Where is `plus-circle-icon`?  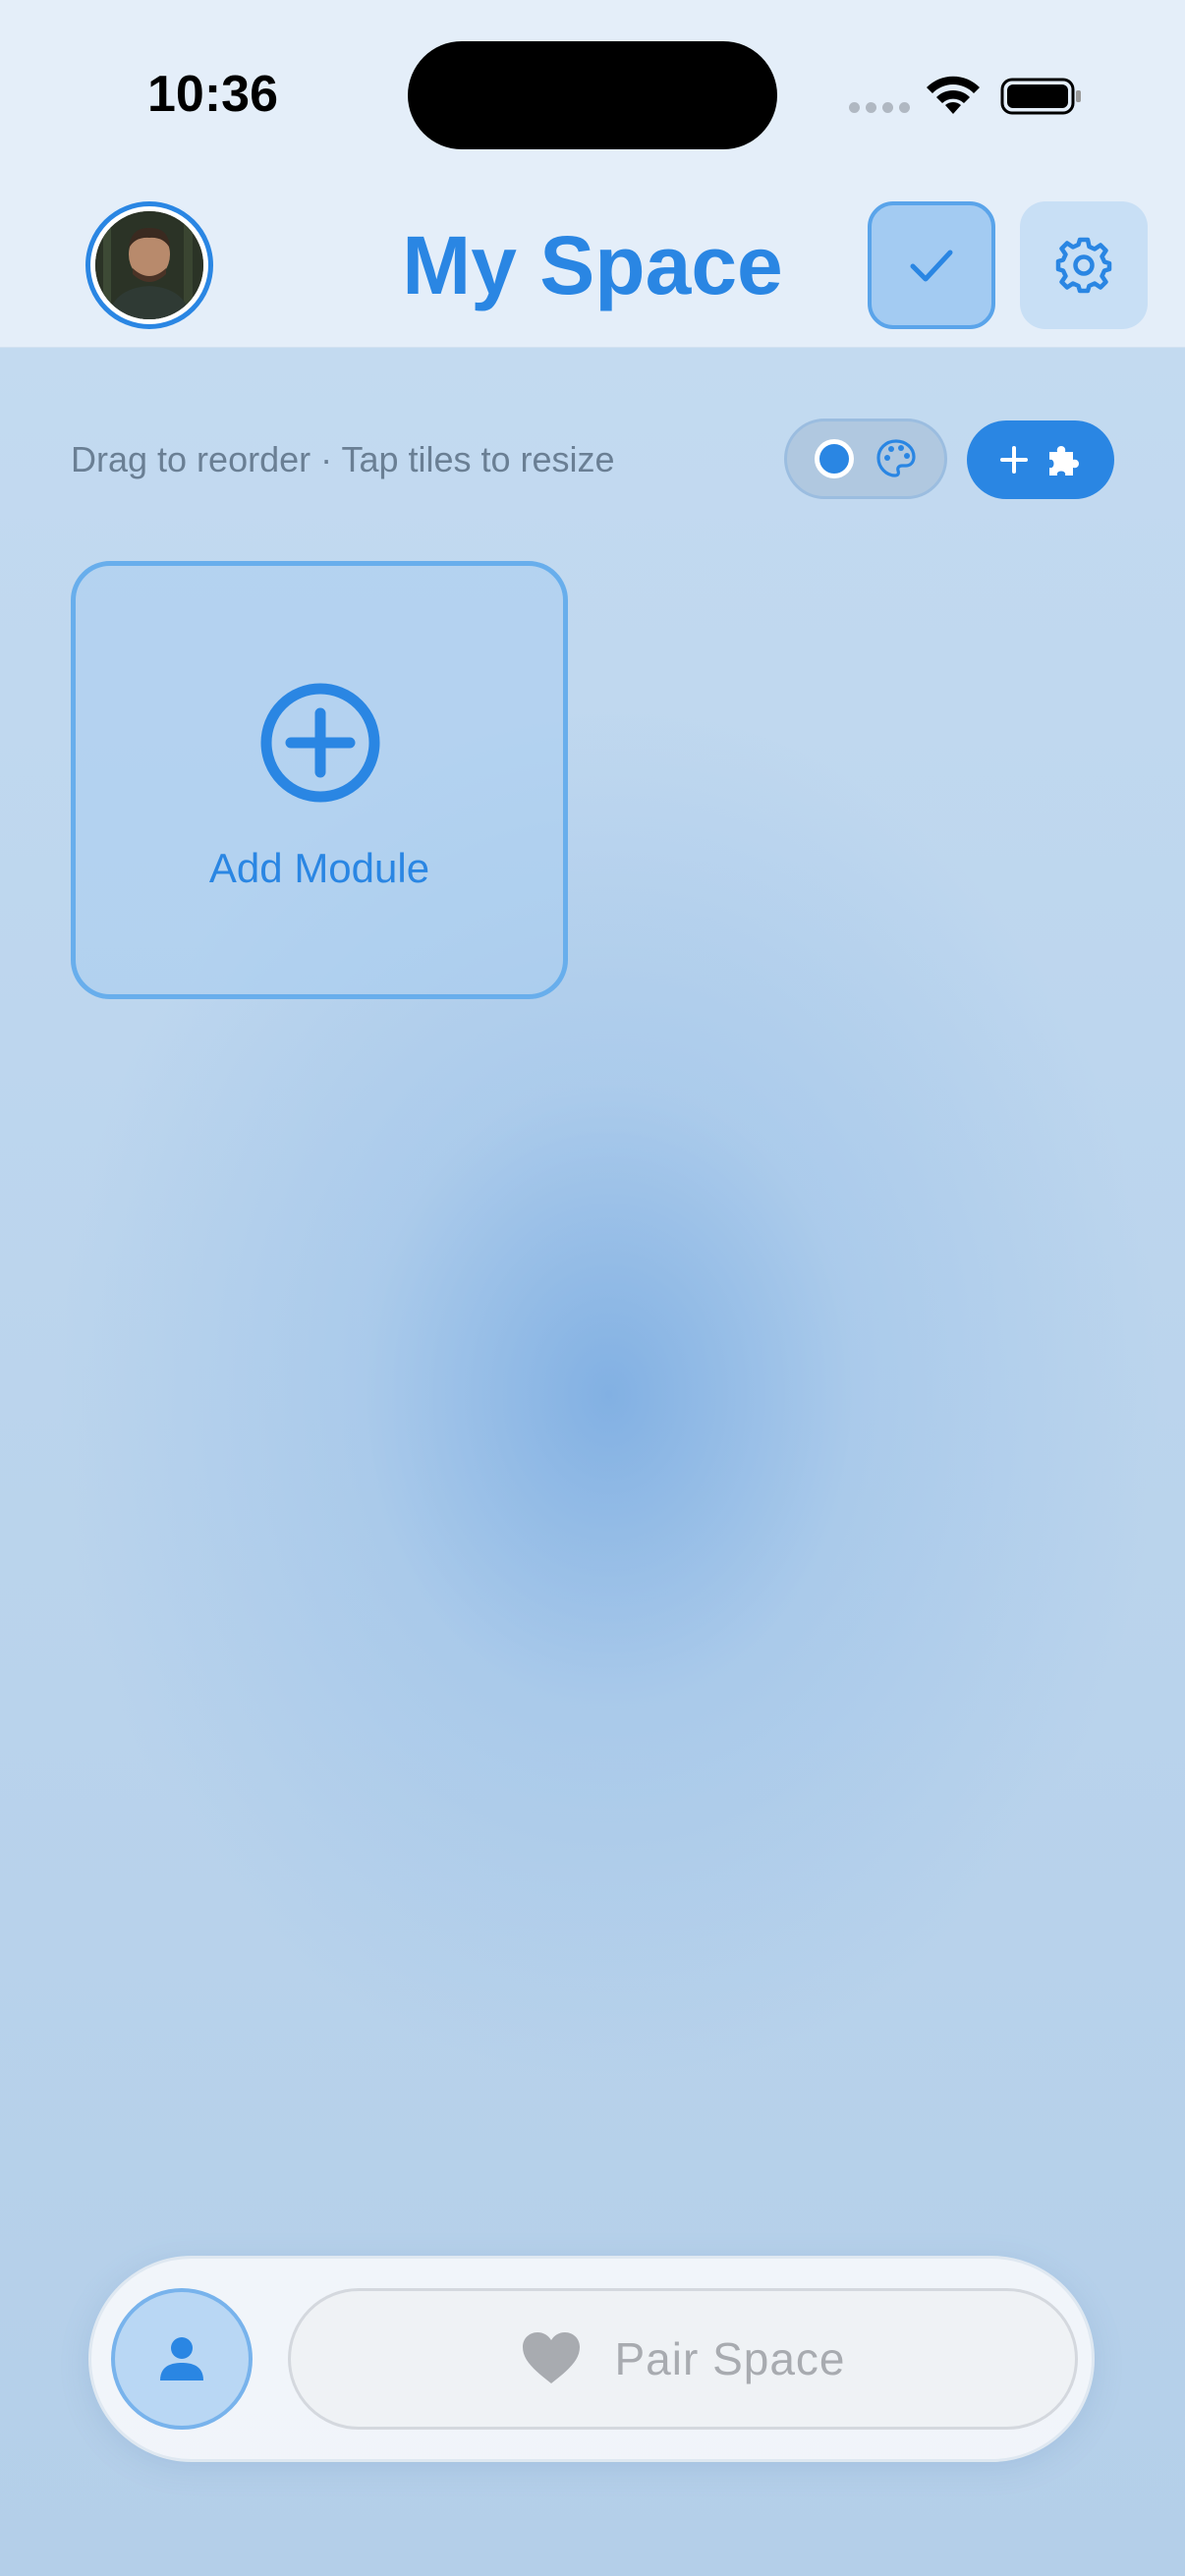
plus-circle-icon is located at coordinates (320, 743).